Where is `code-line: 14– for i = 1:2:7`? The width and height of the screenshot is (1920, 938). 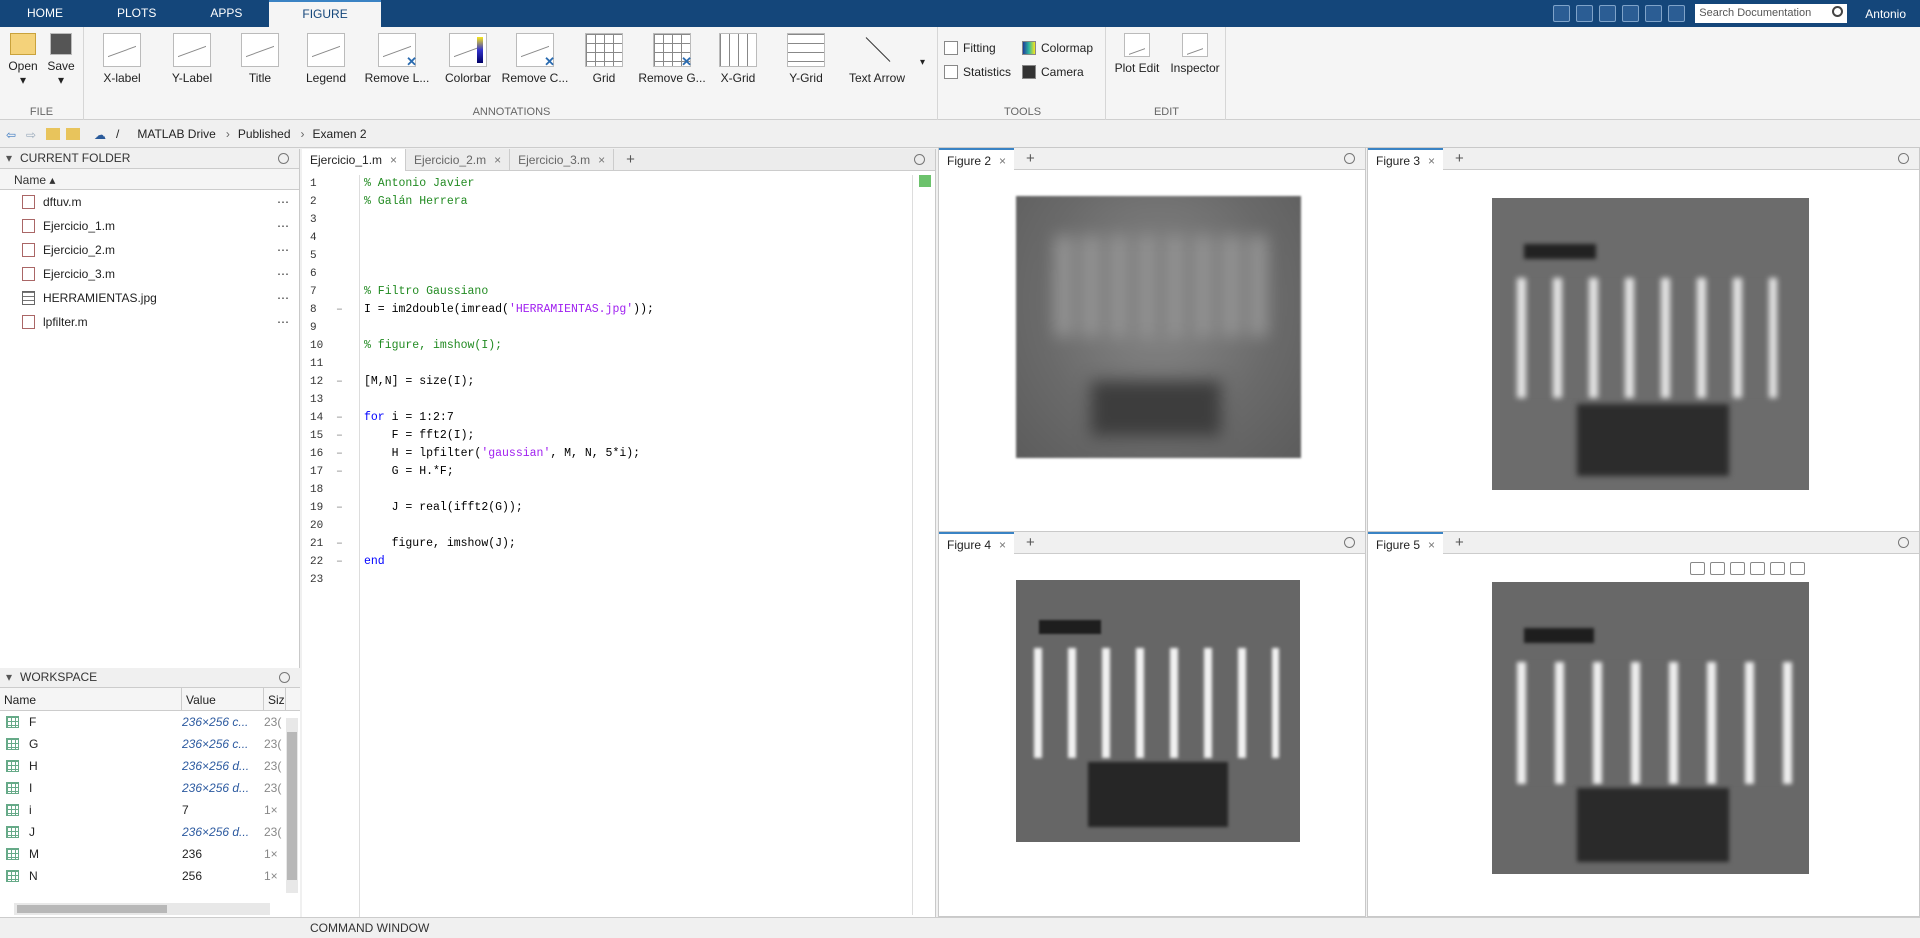 code-line: 14– for i = 1:2:7 is located at coordinates (602, 418).